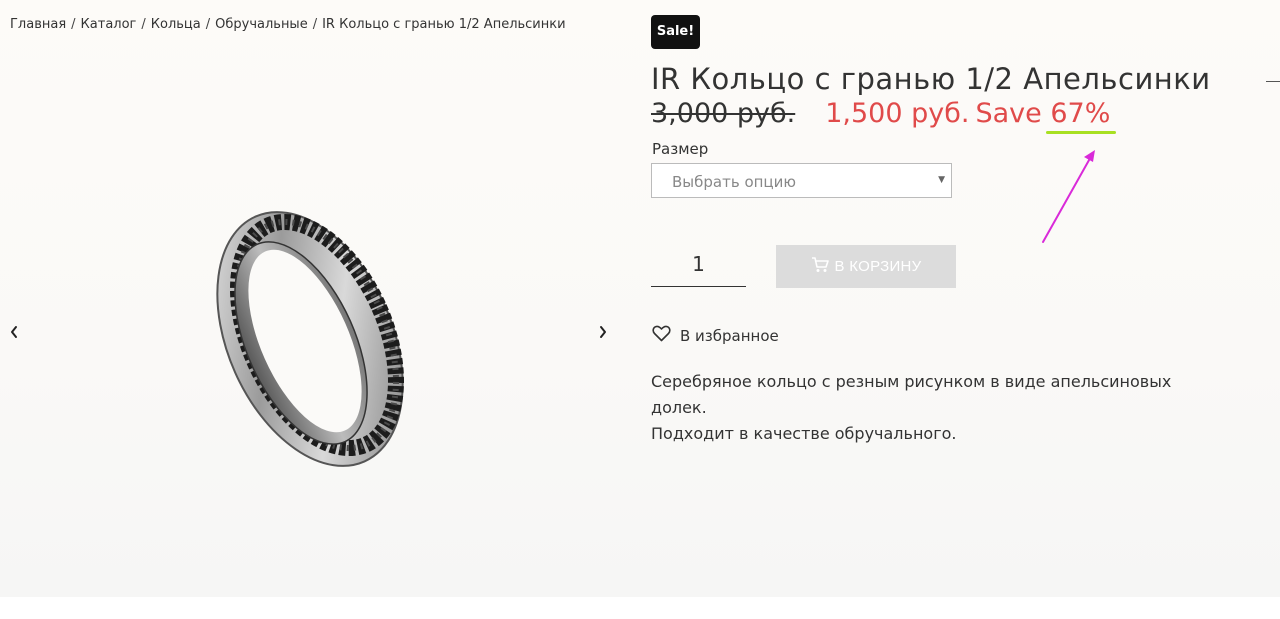 The image size is (1280, 619). I want to click on chevron-left-icon, so click(14, 333).